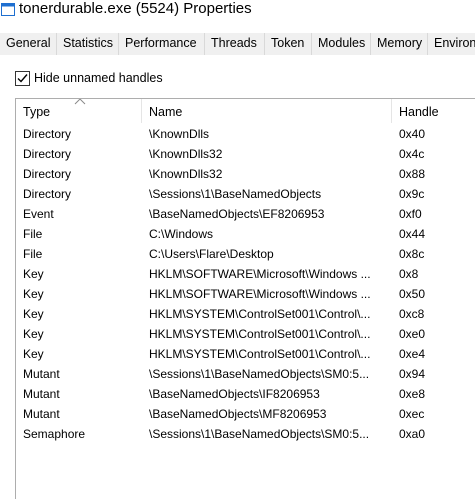 The height and width of the screenshot is (499, 475). Describe the element at coordinates (410, 214) in the screenshot. I see `cell-handle: 0xf0` at that location.